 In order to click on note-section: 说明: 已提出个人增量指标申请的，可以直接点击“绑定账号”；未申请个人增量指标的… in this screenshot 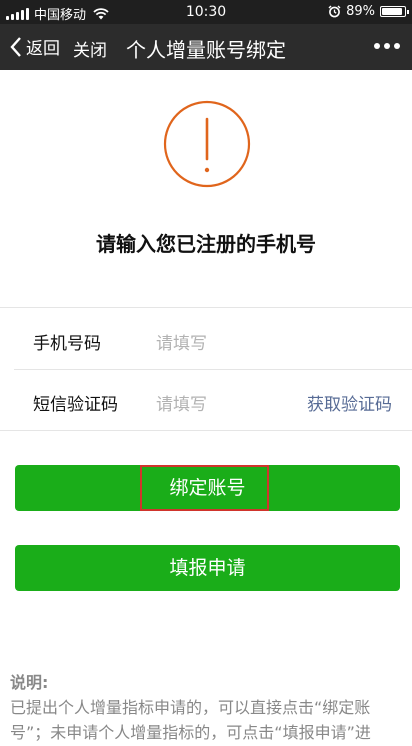, I will do `click(207, 707)`.